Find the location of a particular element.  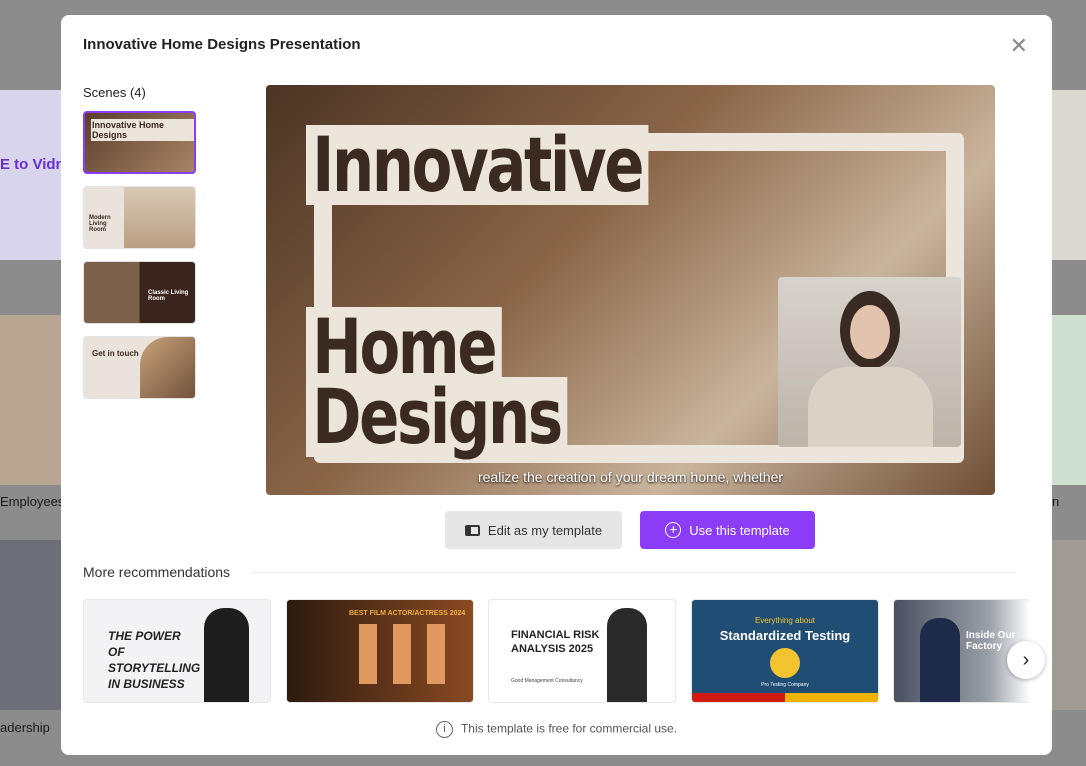

card-title: Standardized Testing is located at coordinates (785, 635).